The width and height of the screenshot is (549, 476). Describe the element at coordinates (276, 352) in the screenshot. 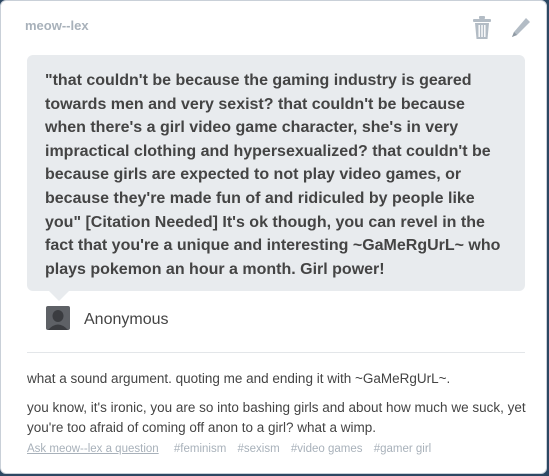

I see `divider` at that location.